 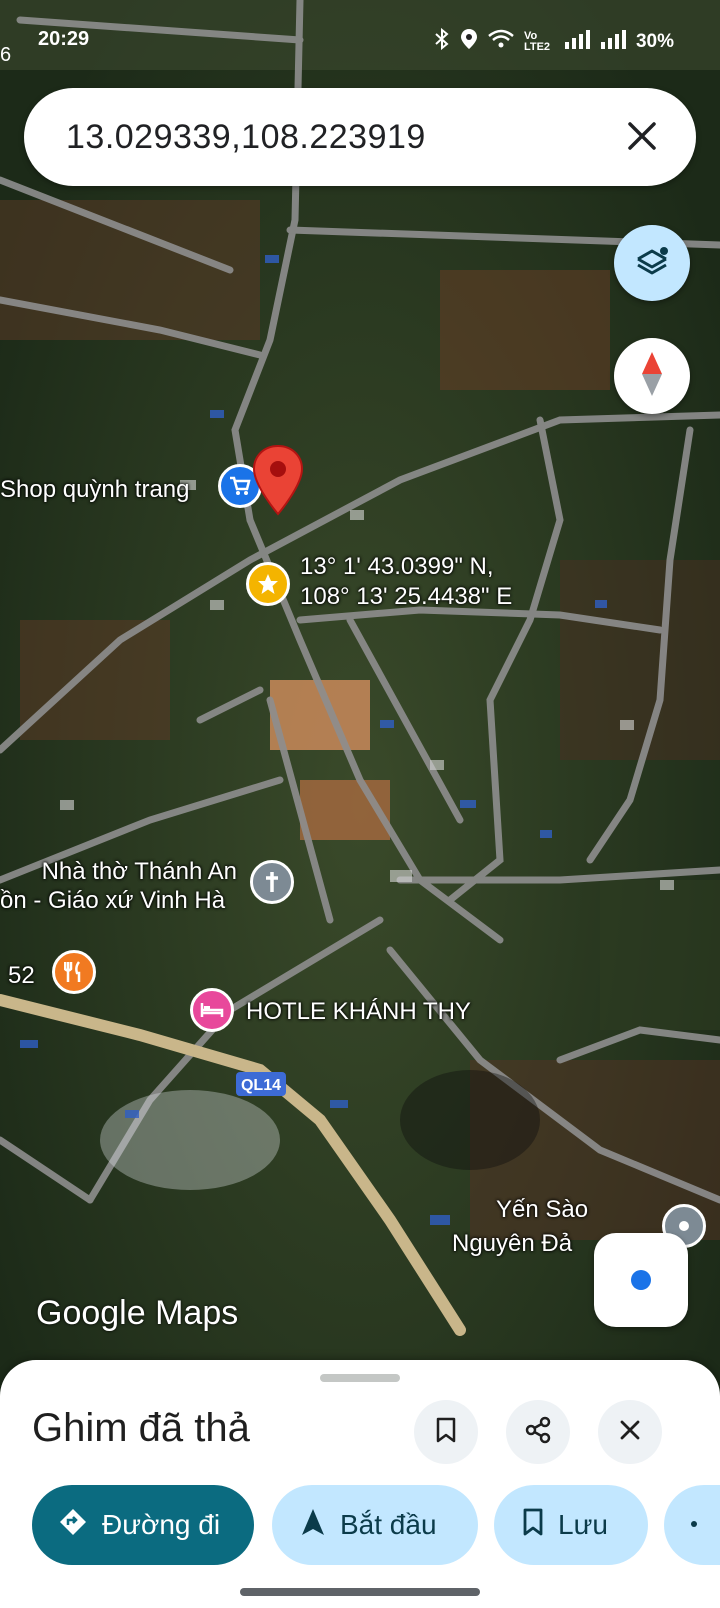 I want to click on road-shield-label: QL14, so click(x=261, y=1085).